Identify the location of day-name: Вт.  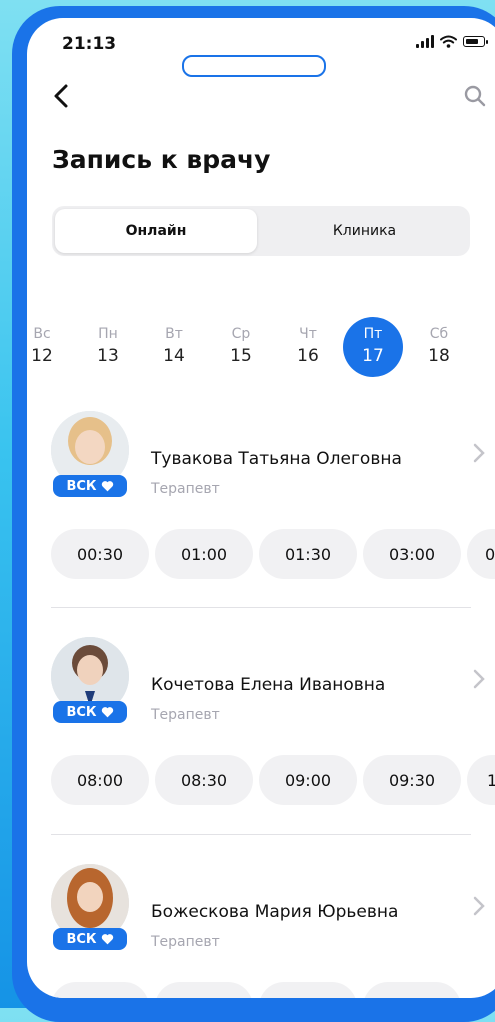
(174, 334).